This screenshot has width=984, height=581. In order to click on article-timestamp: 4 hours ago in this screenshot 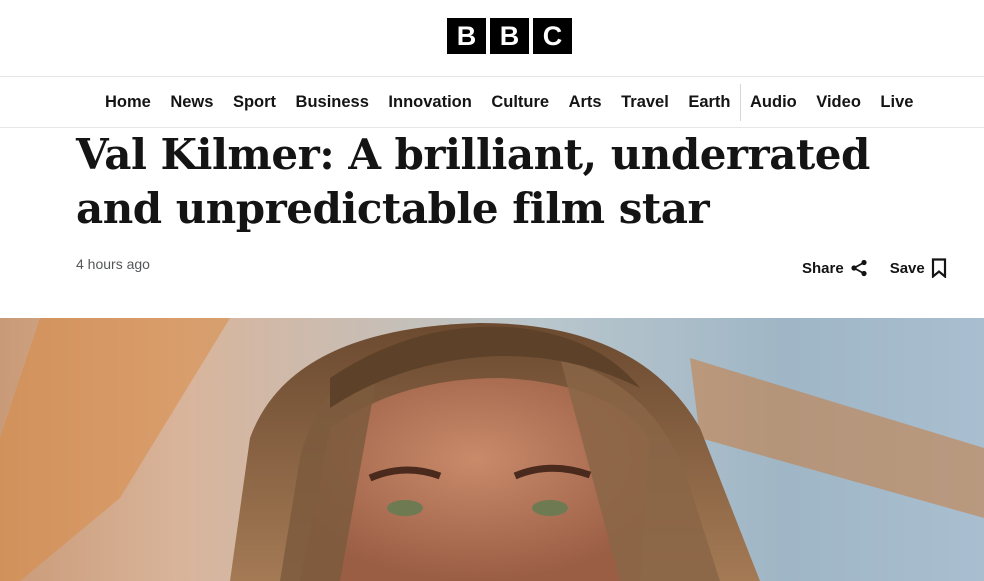, I will do `click(113, 264)`.